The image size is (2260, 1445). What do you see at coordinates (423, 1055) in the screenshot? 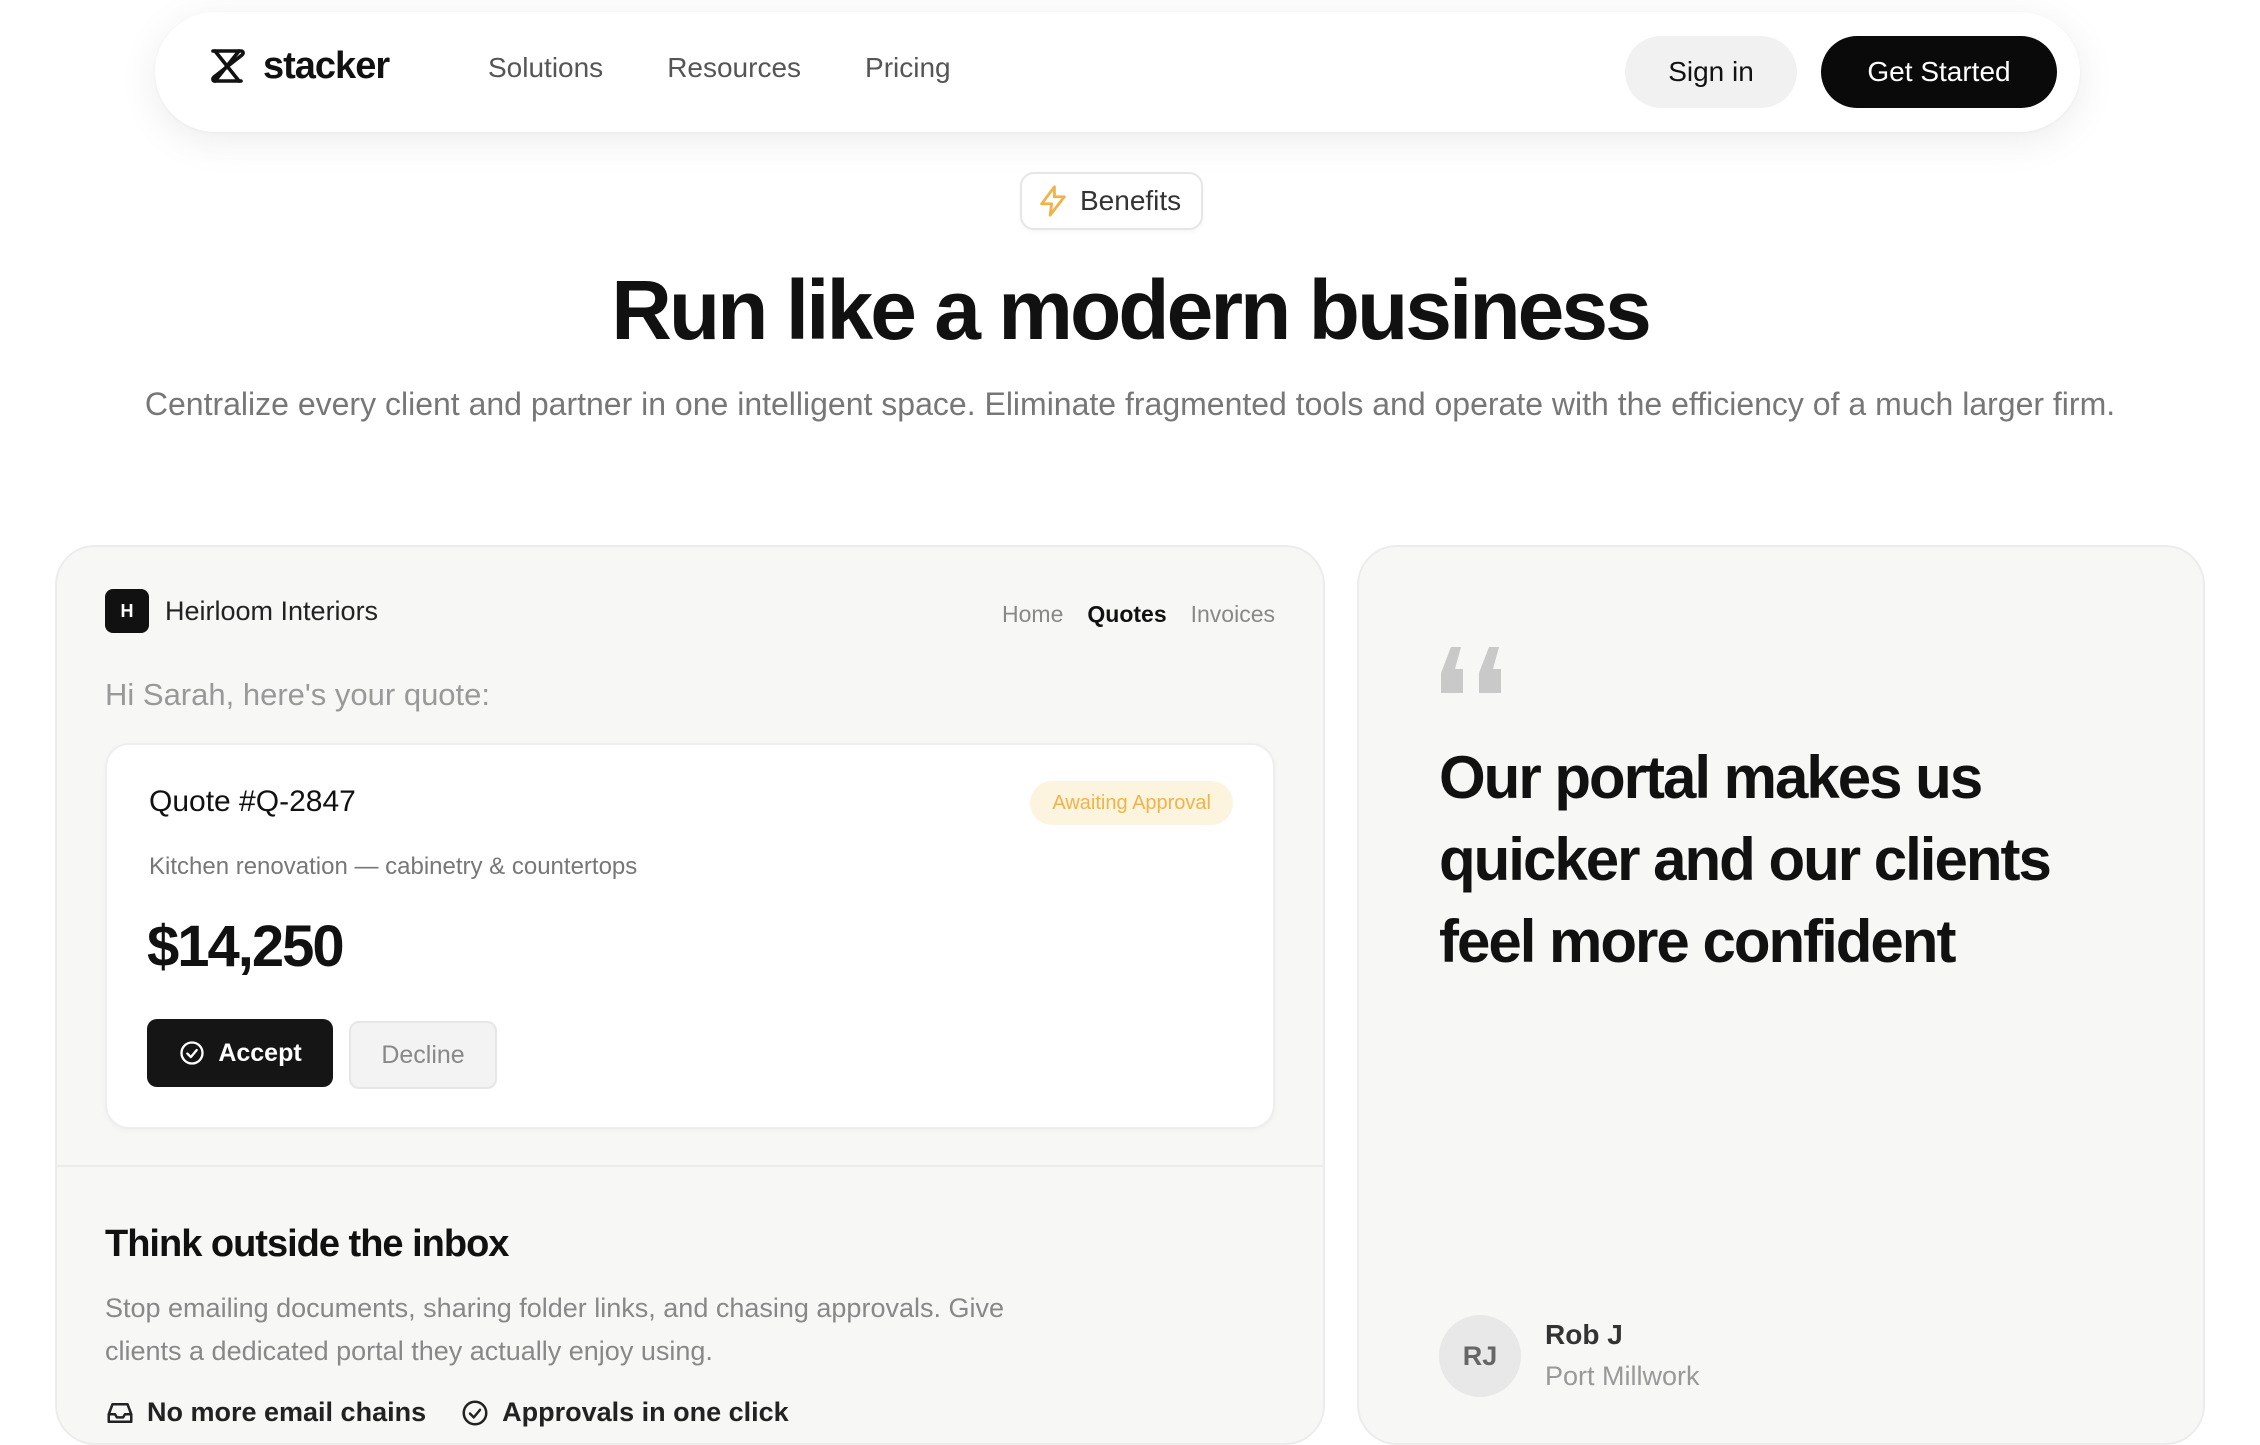
I see `decline-button: Decline` at bounding box center [423, 1055].